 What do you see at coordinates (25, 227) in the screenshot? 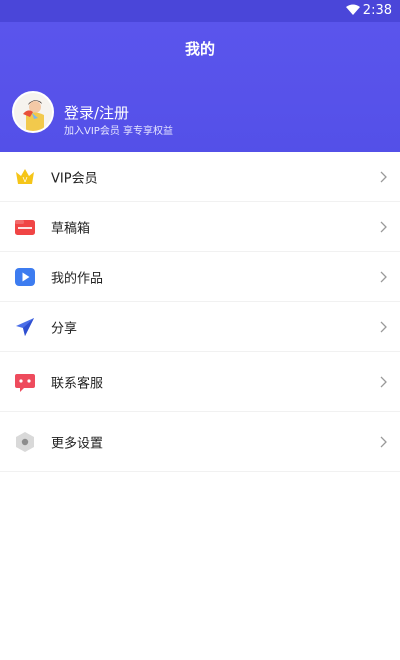
I see `drafts-folder-icon` at bounding box center [25, 227].